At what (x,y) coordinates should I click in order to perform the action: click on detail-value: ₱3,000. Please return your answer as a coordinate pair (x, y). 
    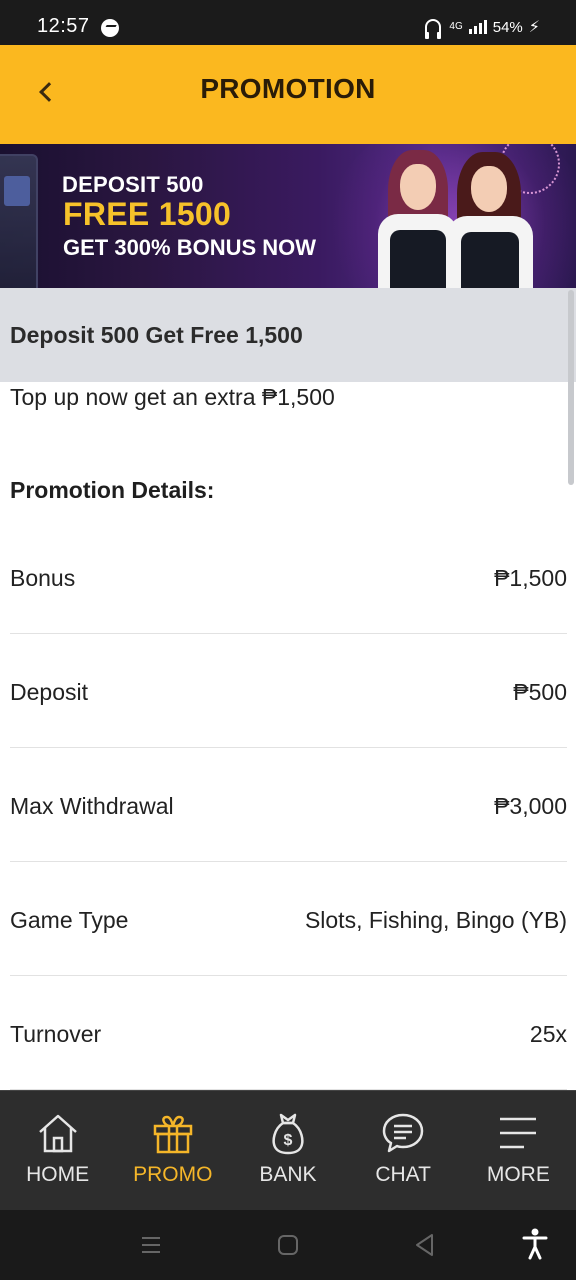
    Looking at the image, I should click on (530, 806).